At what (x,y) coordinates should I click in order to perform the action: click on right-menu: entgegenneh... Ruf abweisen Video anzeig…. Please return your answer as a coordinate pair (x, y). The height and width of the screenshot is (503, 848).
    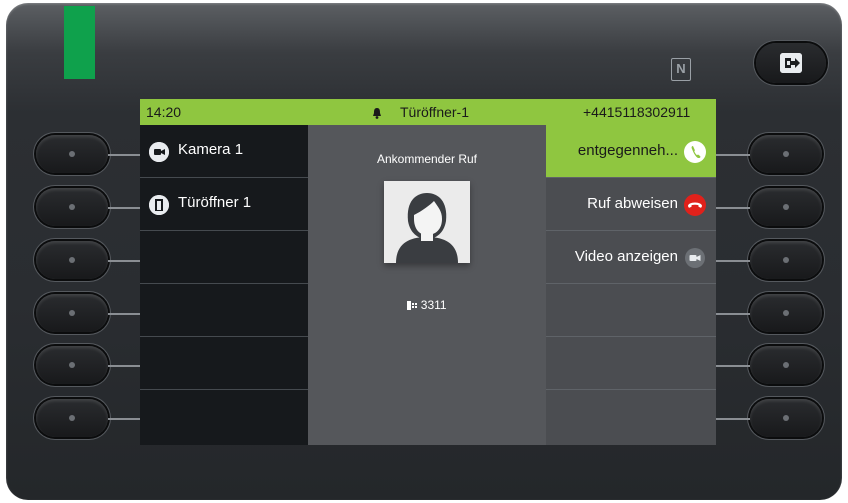
    Looking at the image, I should click on (631, 285).